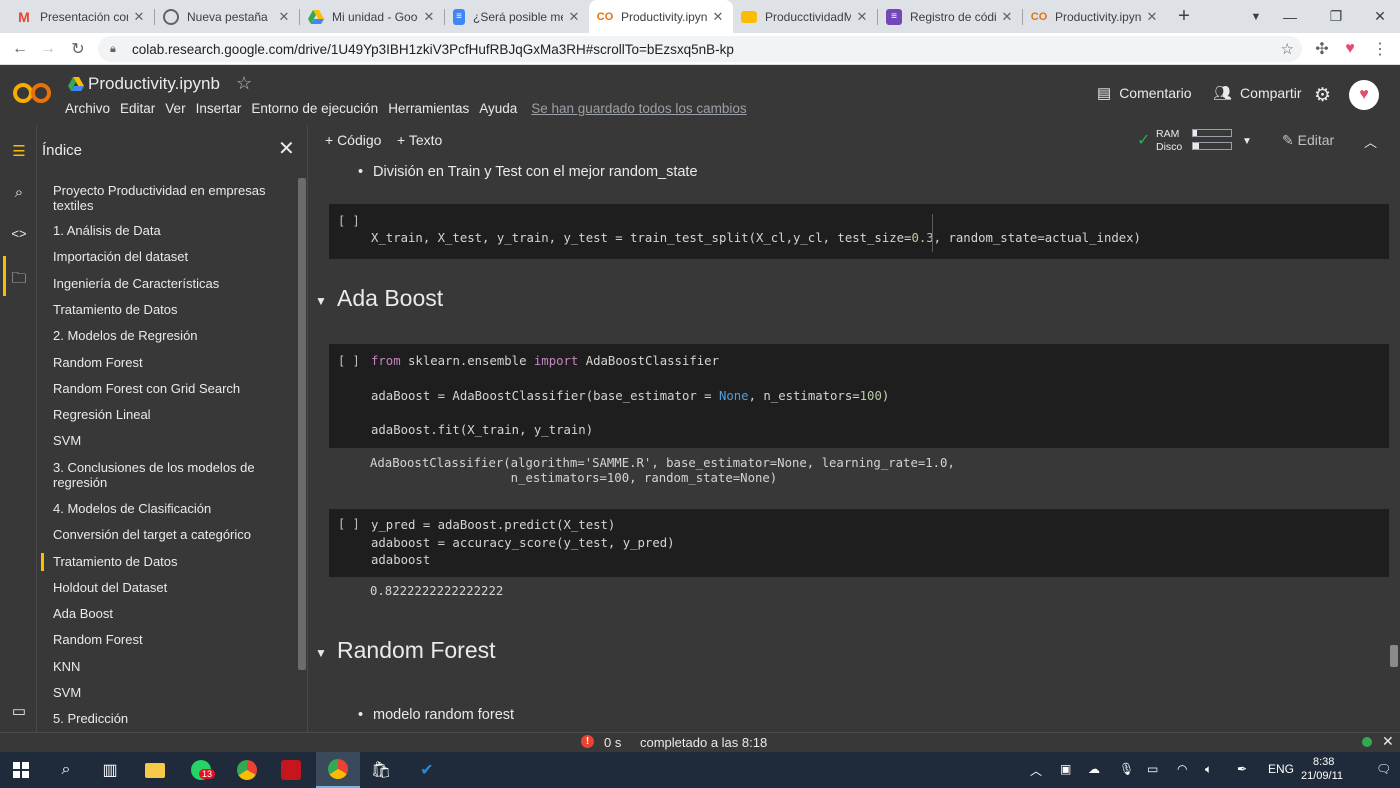  Describe the element at coordinates (353, 140) in the screenshot. I see `add-code-button: + Código` at that location.